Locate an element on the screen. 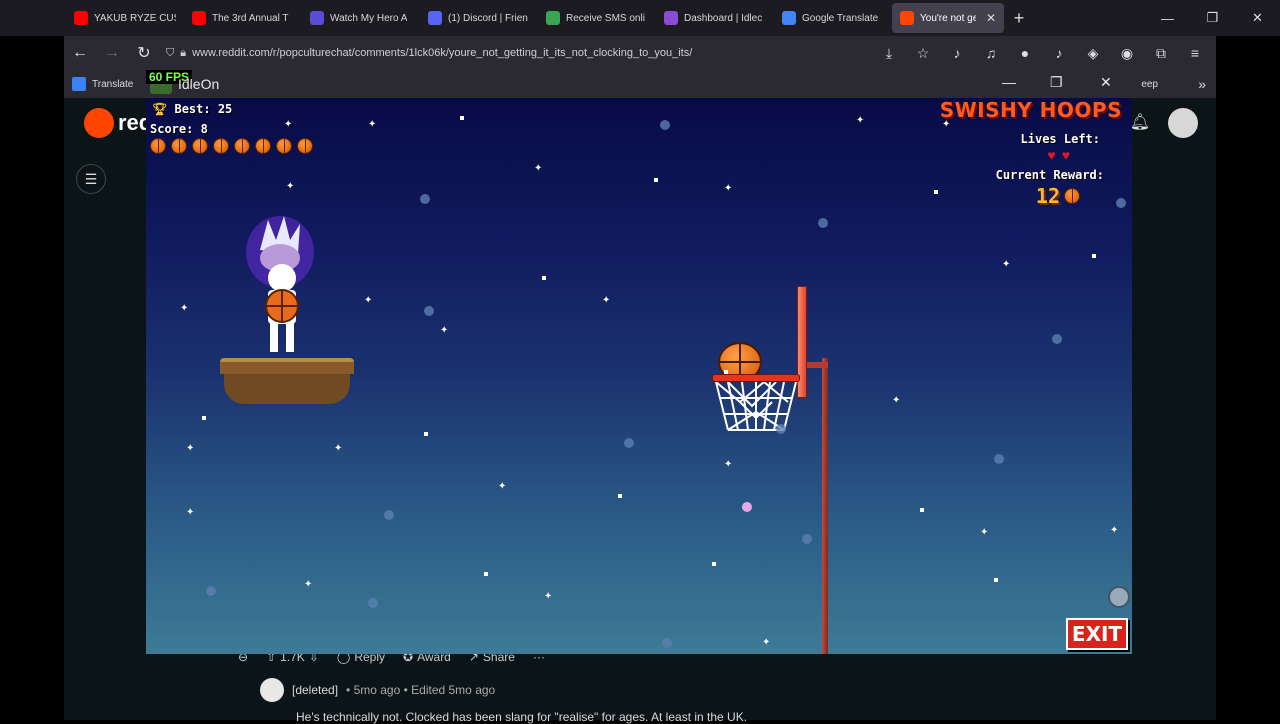 Image resolution: width=1280 pixels, height=724 pixels. browser-tab: YAKUB RYZE CUS is located at coordinates (125, 18).